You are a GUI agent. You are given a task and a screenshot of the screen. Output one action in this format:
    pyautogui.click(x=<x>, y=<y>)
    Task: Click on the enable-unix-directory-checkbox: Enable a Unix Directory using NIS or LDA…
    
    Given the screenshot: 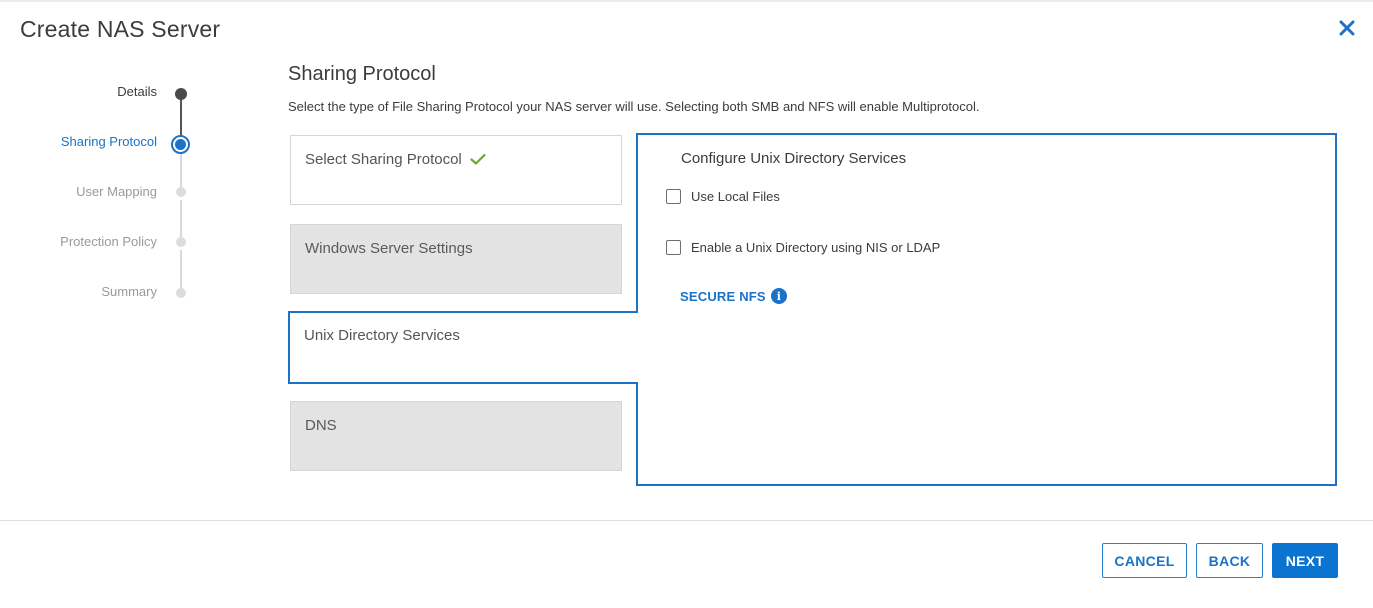 What is the action you would take?
    pyautogui.click(x=803, y=247)
    